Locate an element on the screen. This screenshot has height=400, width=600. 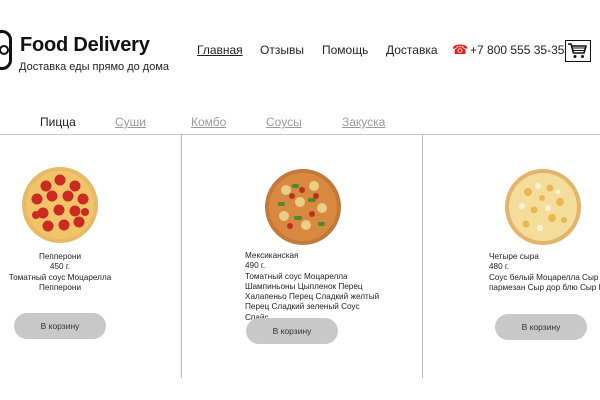
product-description: пармезан Сыр дор блю Сыр Бри is located at coordinates (544, 287).